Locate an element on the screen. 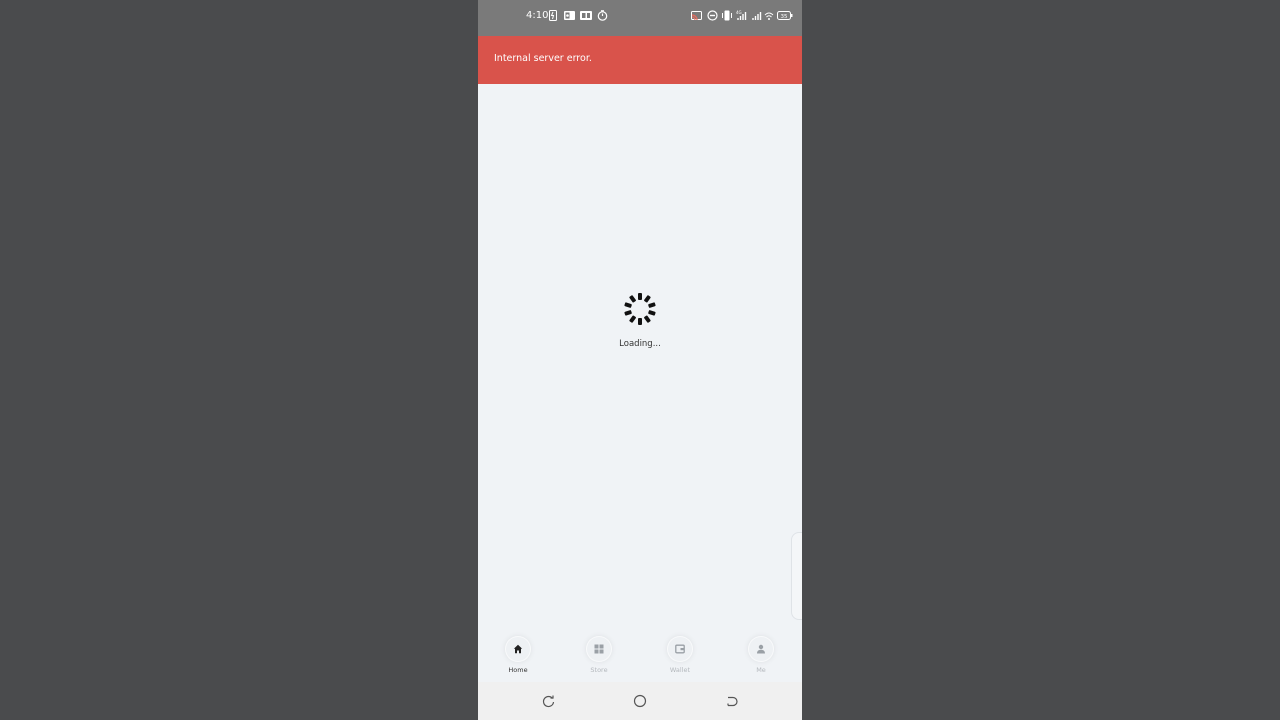 This screenshot has height=720, width=1280. battery-level: 35 is located at coordinates (784, 17).